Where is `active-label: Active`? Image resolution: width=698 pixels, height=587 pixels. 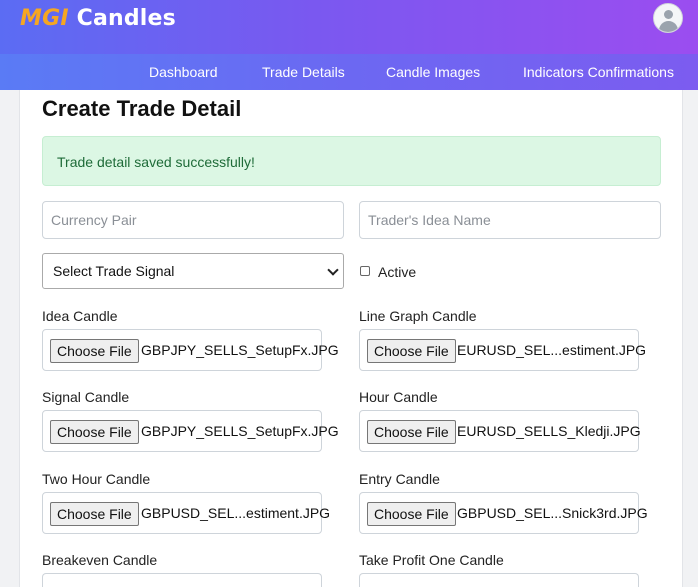
active-label: Active is located at coordinates (397, 272).